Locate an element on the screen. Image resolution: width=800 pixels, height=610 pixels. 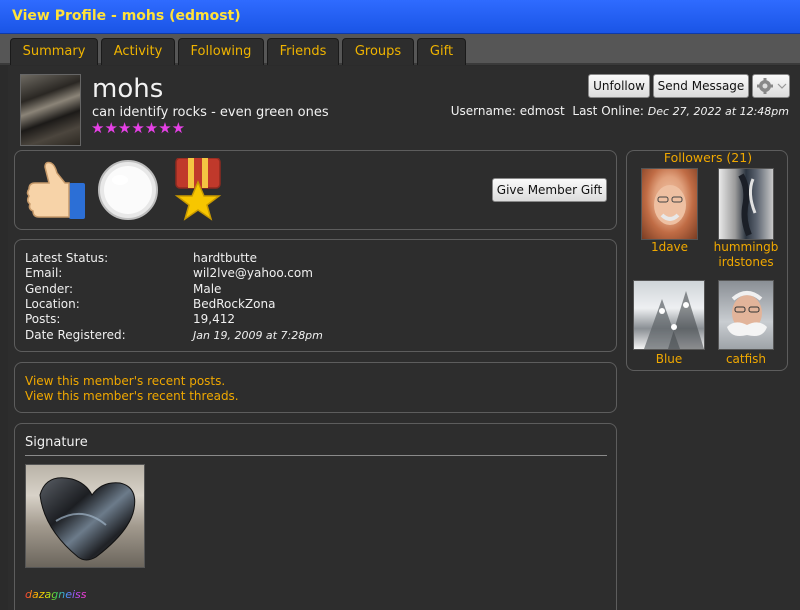
registered-value: Jan 19, 2009 at 7:28pm is located at coordinates (258, 335).